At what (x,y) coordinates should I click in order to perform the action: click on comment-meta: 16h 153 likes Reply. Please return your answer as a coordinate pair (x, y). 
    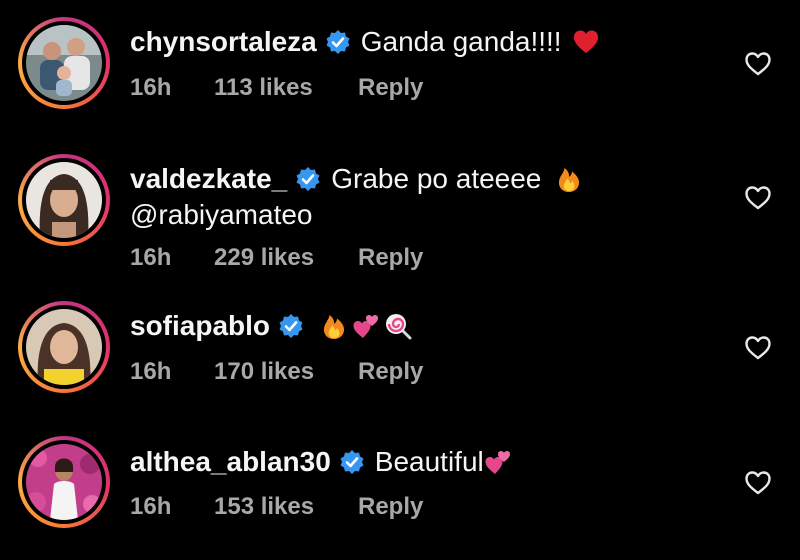
    Looking at the image, I should click on (276, 507).